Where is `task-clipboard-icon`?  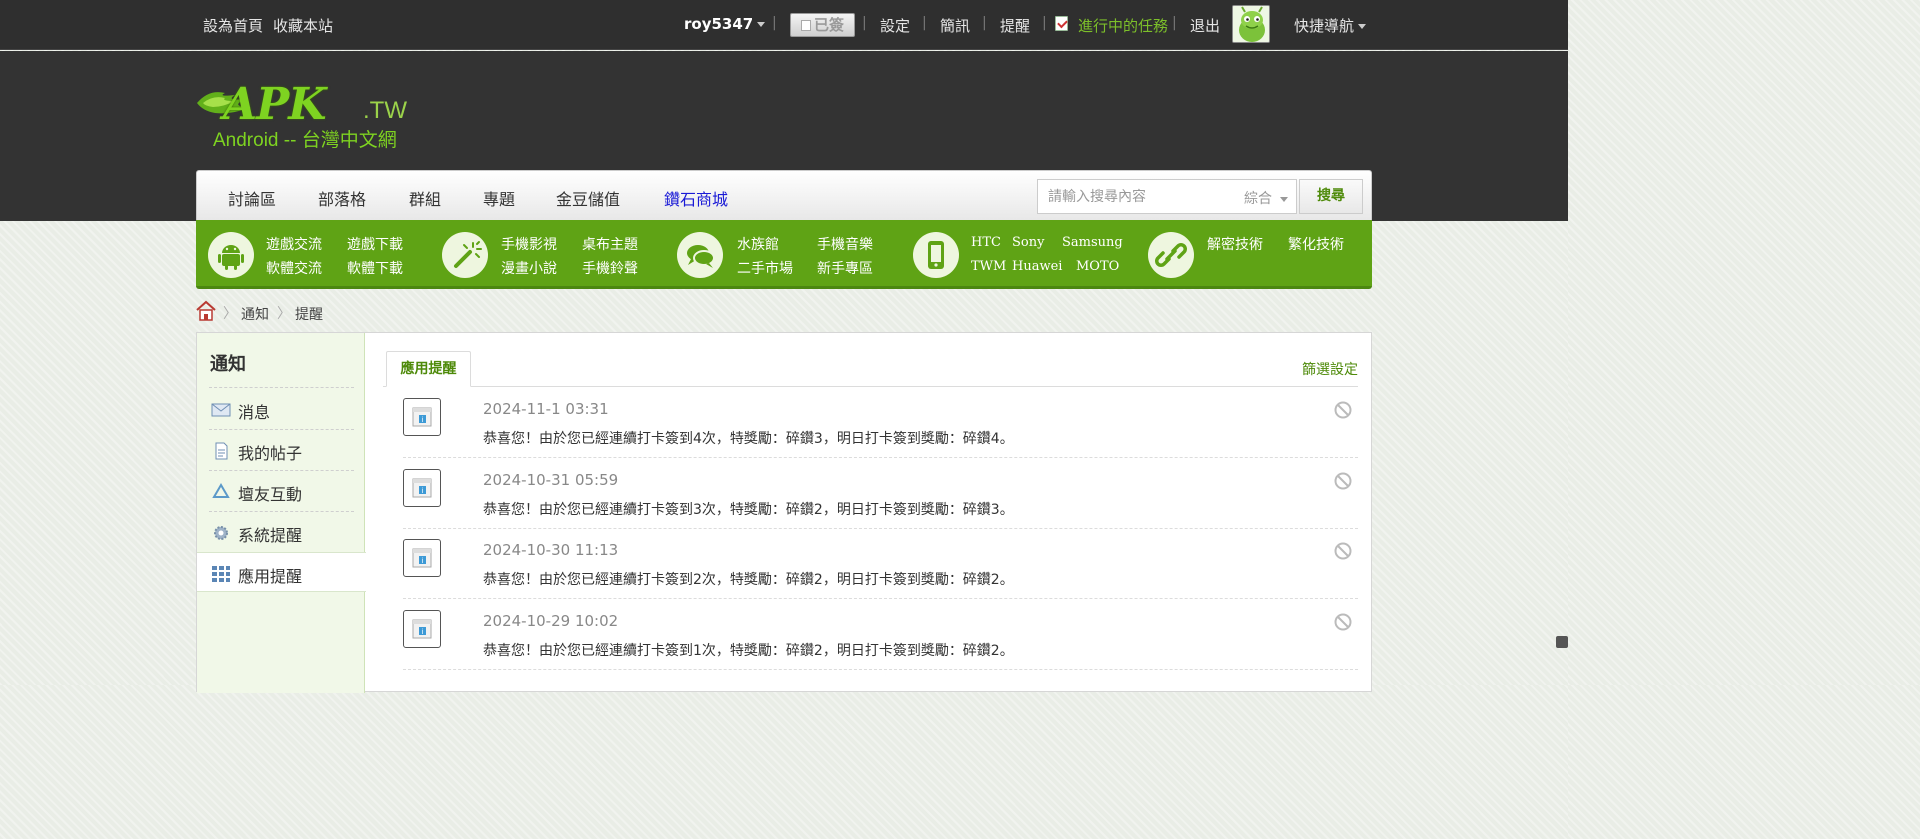 task-clipboard-icon is located at coordinates (1061, 23).